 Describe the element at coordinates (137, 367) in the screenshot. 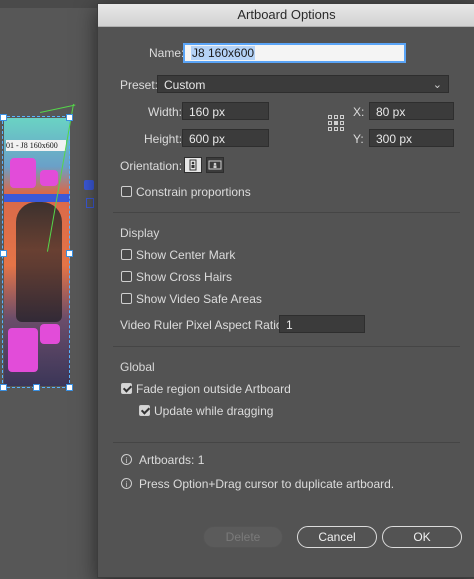

I see `global-section-title: Global` at that location.